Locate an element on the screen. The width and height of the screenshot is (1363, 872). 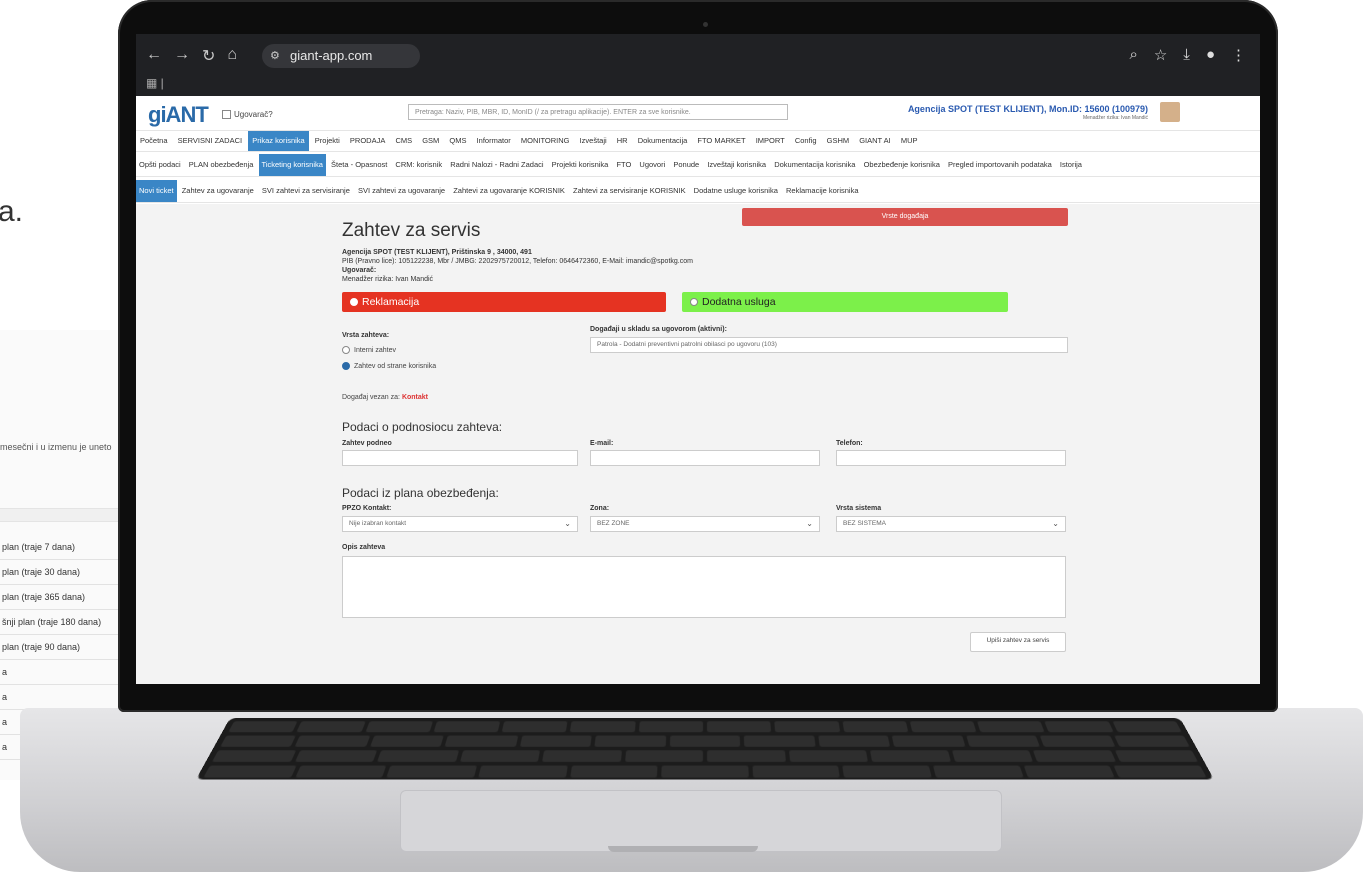
home-icon: ⌂ is located at coordinates (232, 56).